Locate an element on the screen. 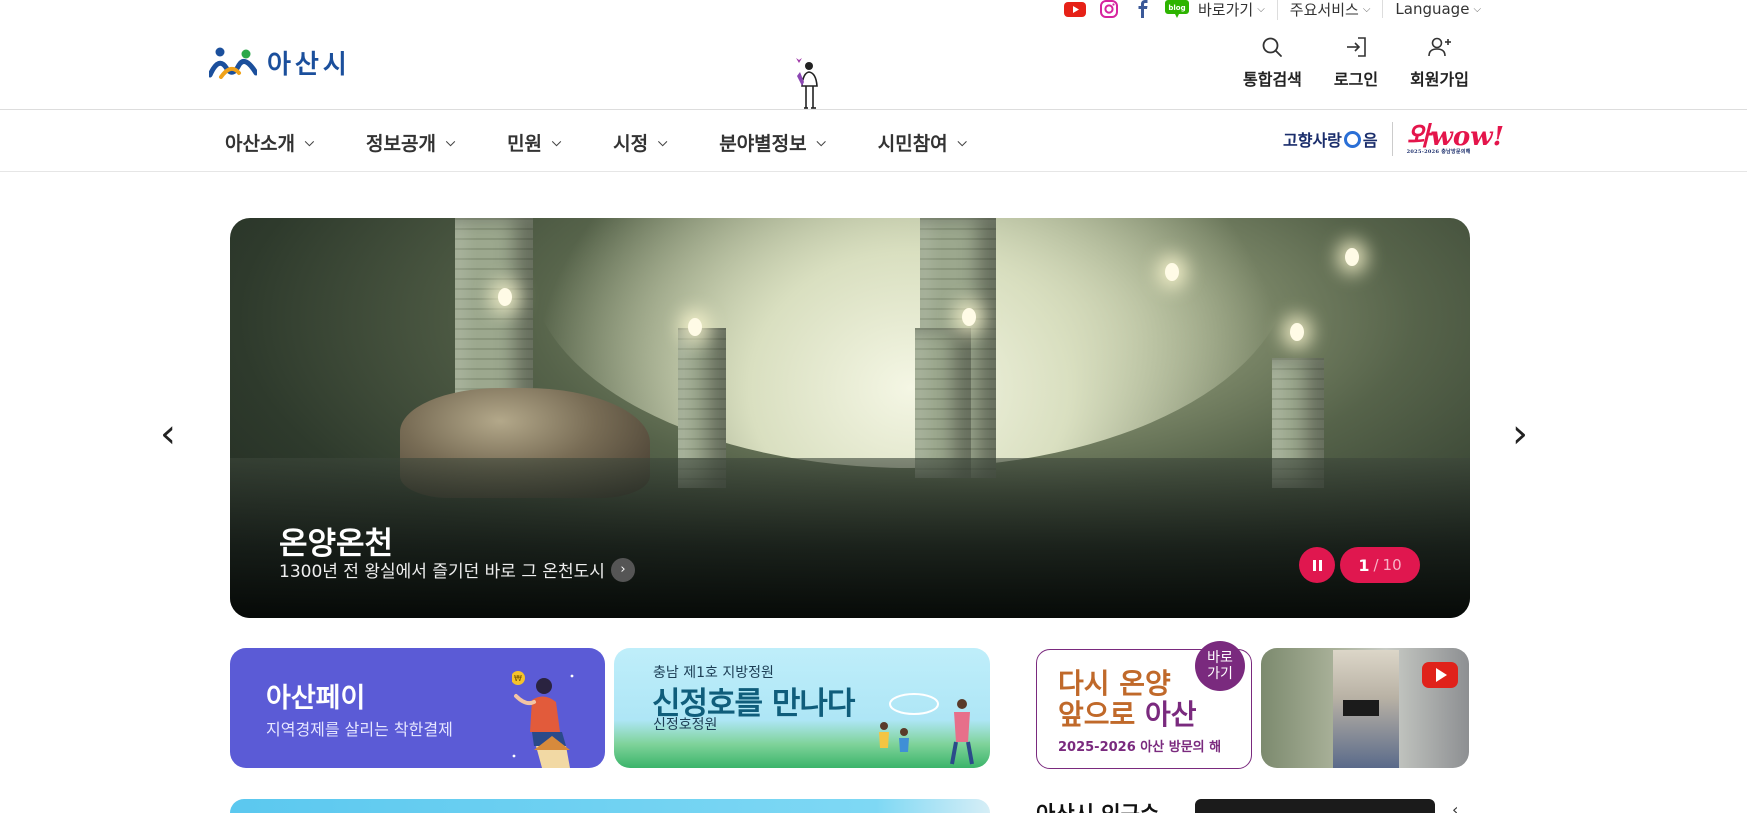 Image resolution: width=1747 pixels, height=813 pixels. nav-item-information: 정보공개 ⌵ is located at coordinates (410, 142).